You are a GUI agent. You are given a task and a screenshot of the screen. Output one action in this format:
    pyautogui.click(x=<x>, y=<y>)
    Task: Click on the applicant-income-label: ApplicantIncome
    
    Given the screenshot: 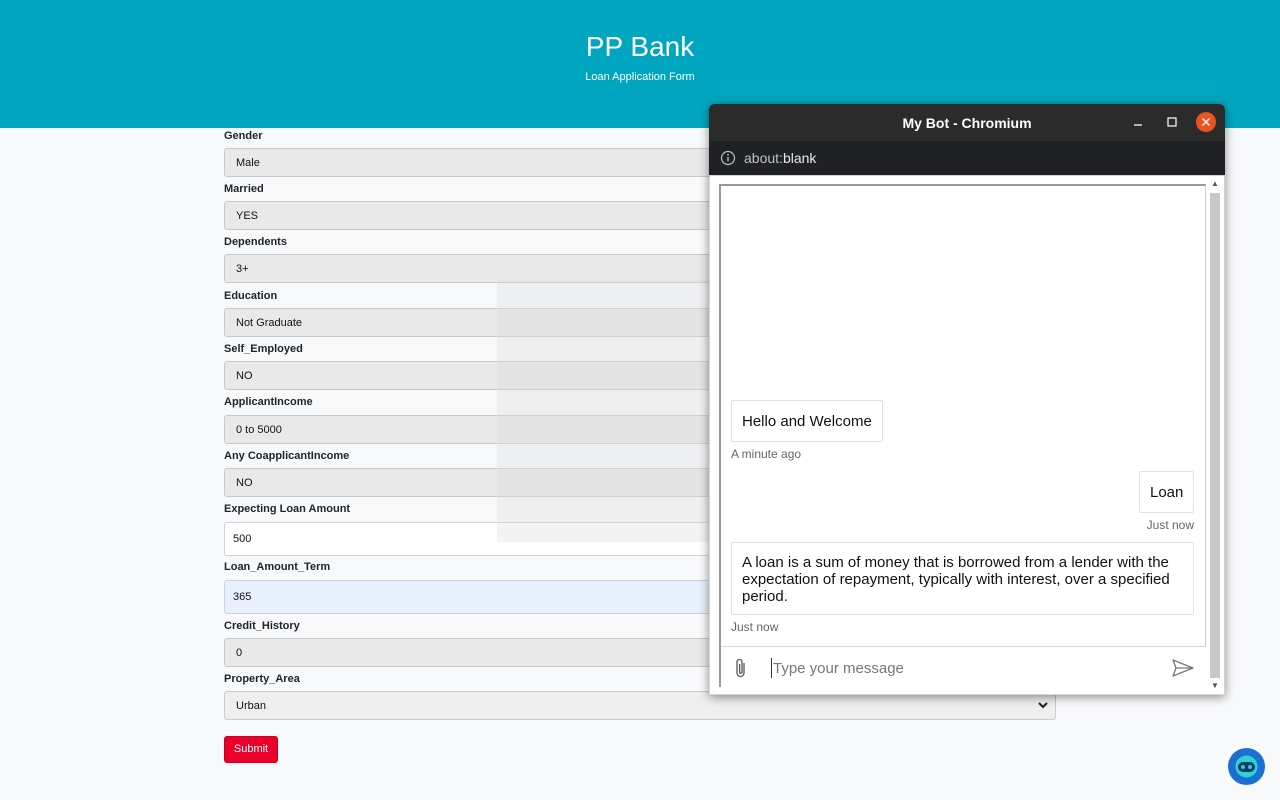 What is the action you would take?
    pyautogui.click(x=268, y=402)
    